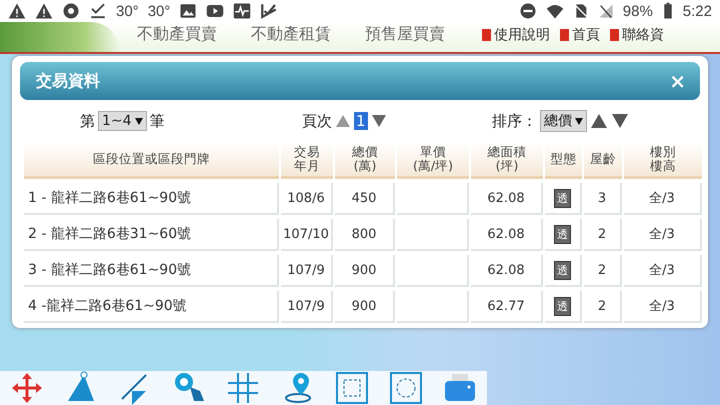  I want to click on sort-descending-icon, so click(620, 121).